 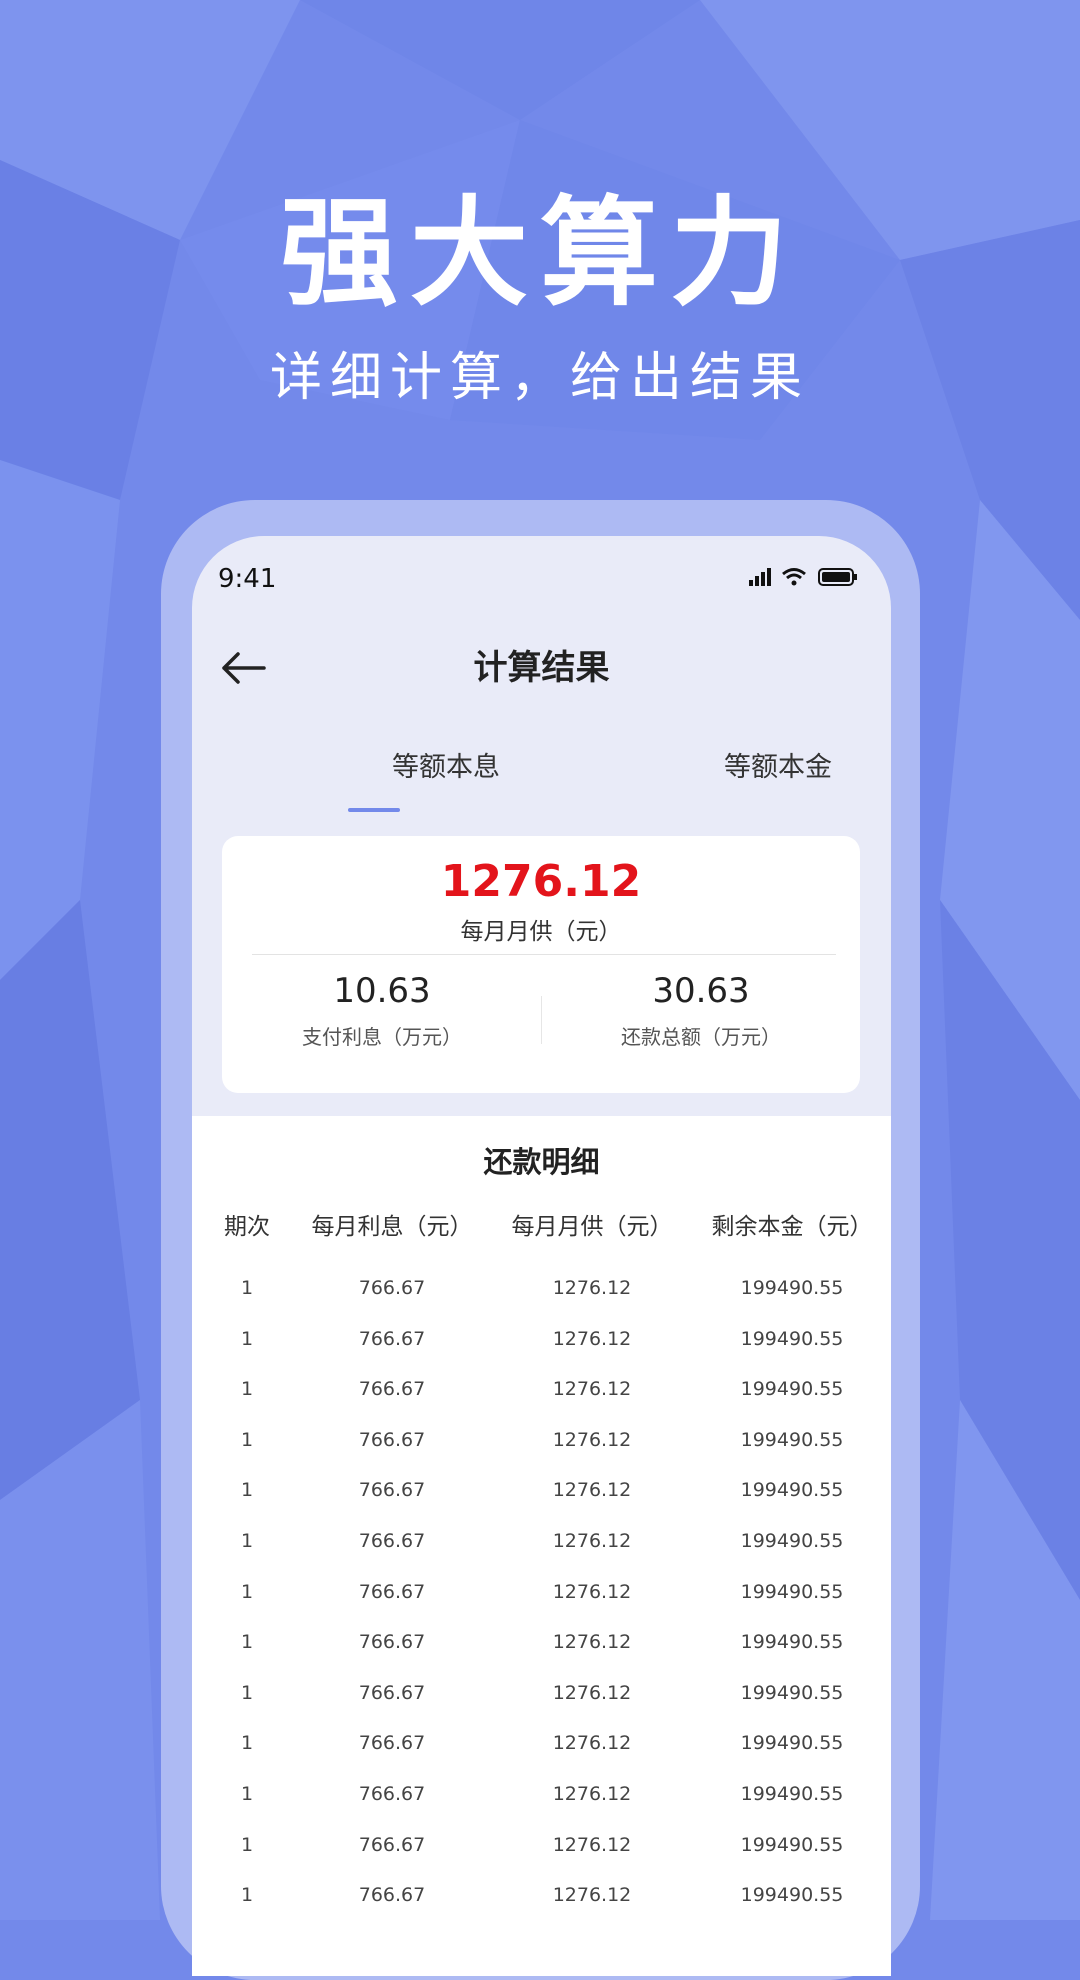 I want to click on total-stat: 30.63 还款总额（万元）, so click(x=701, y=1009).